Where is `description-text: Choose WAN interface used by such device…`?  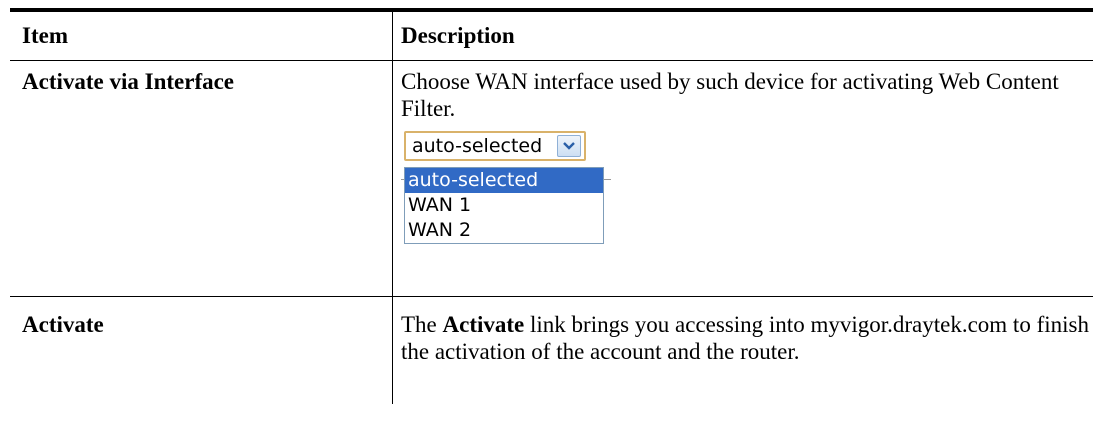
description-text: Choose WAN interface used by such device… is located at coordinates (730, 95).